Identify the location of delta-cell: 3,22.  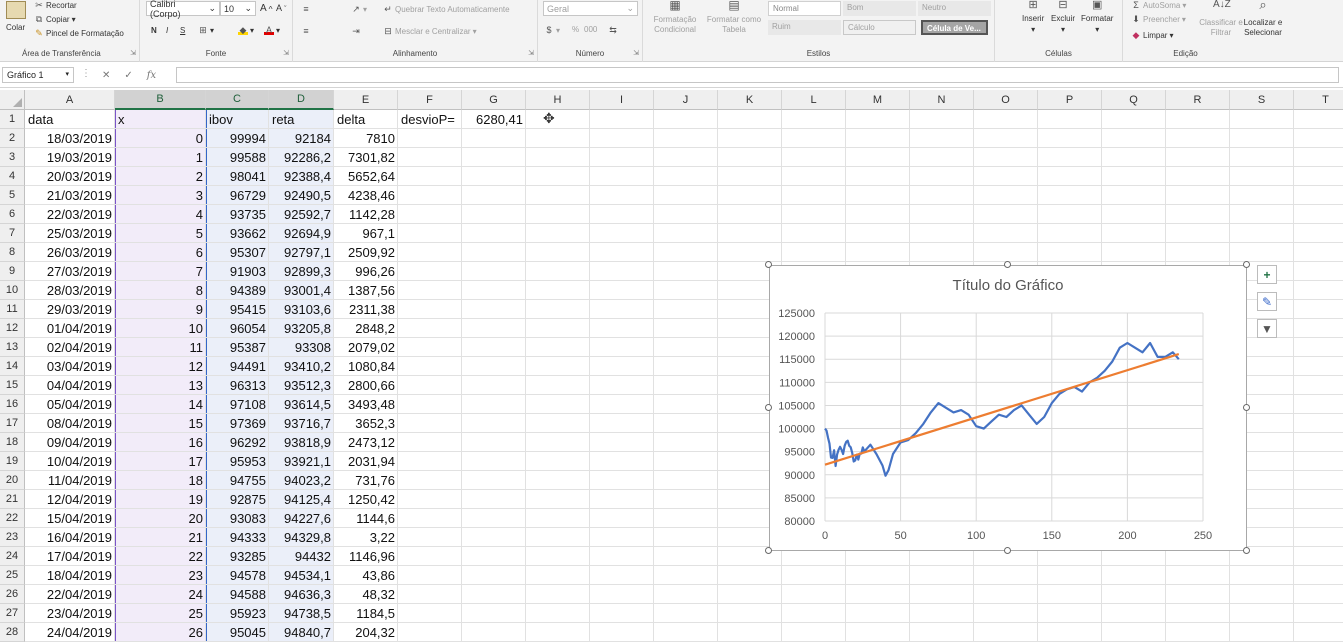
(366, 537).